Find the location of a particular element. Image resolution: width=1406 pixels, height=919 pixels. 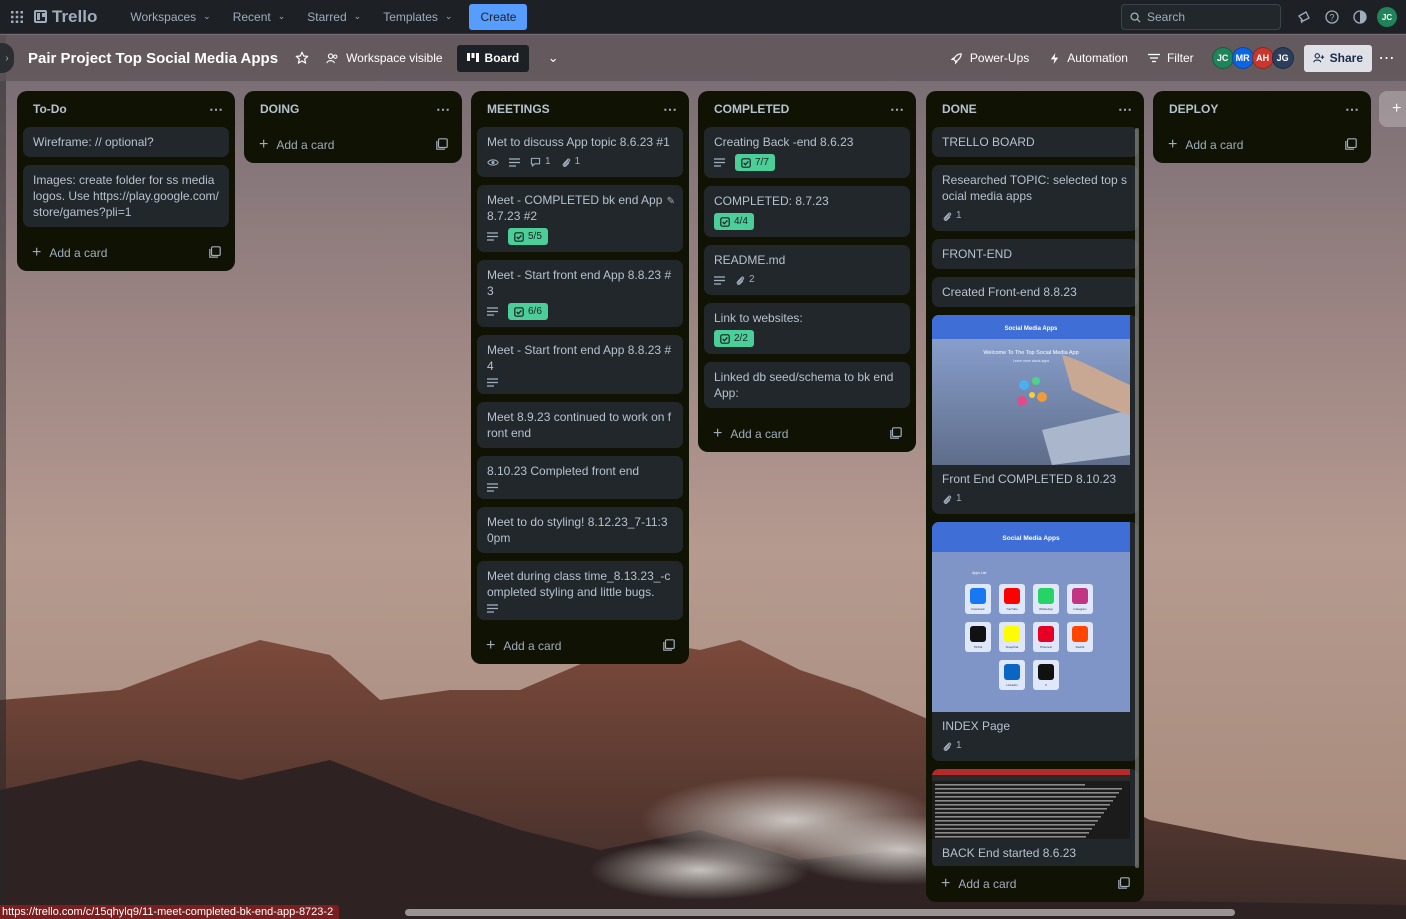

cover-header-text: Social Media Apps is located at coordinates (1031, 329).